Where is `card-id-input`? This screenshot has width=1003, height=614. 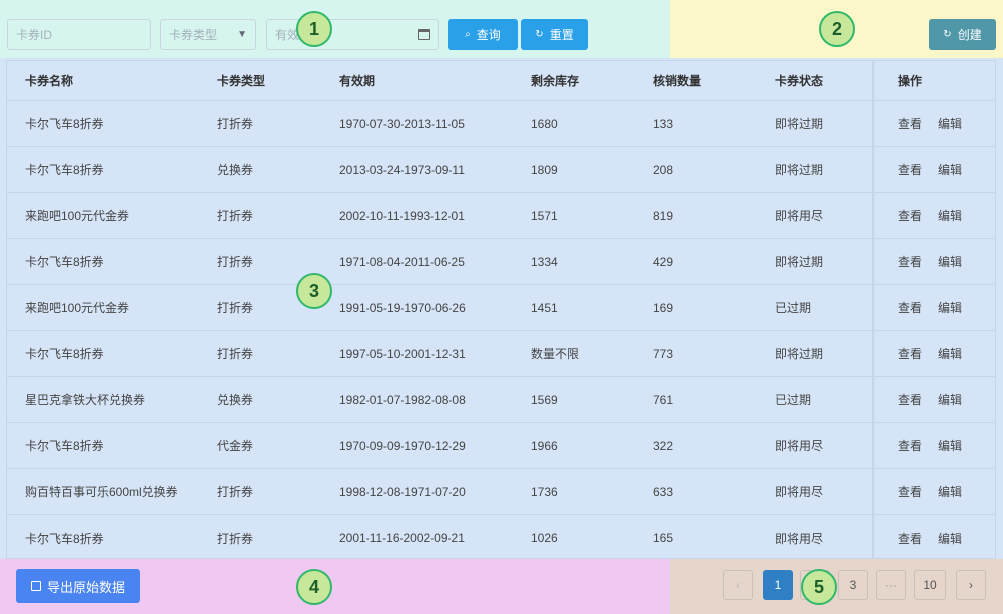 card-id-input is located at coordinates (79, 34).